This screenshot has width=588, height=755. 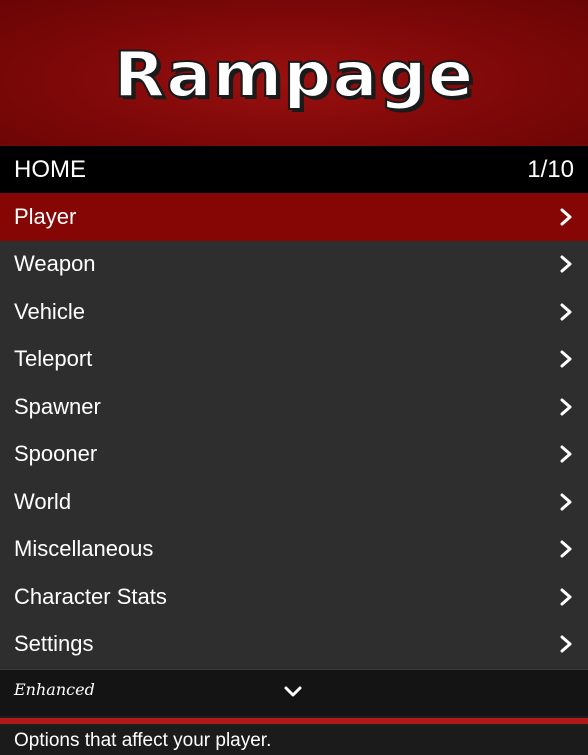 I want to click on menu-item-miscellaneous: Miscellaneous, so click(x=294, y=549).